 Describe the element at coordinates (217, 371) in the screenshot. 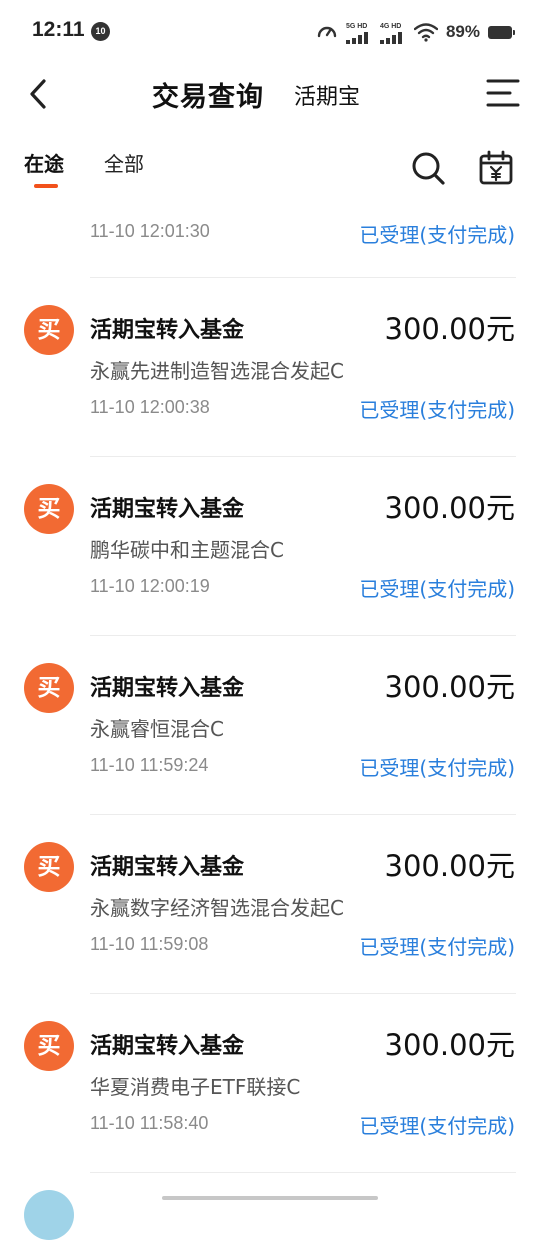

I see `fund-name: 永赢先进制造智选混合发起C` at that location.